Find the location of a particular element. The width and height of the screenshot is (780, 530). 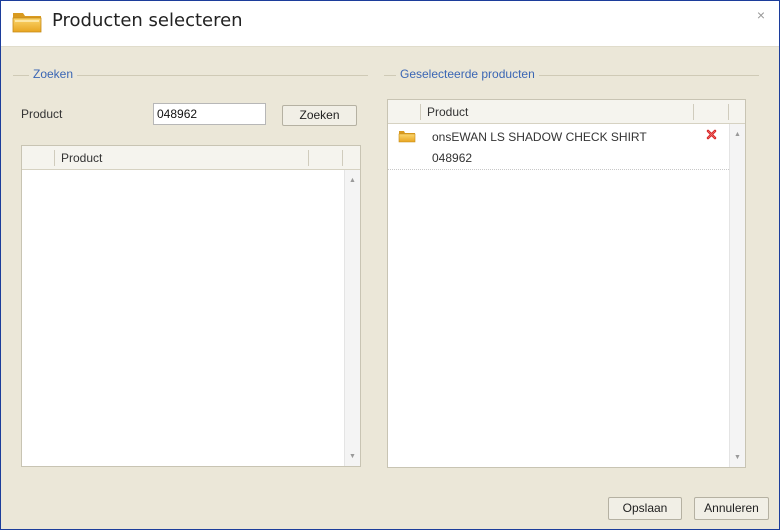

search-button: Zoeken is located at coordinates (319, 115).